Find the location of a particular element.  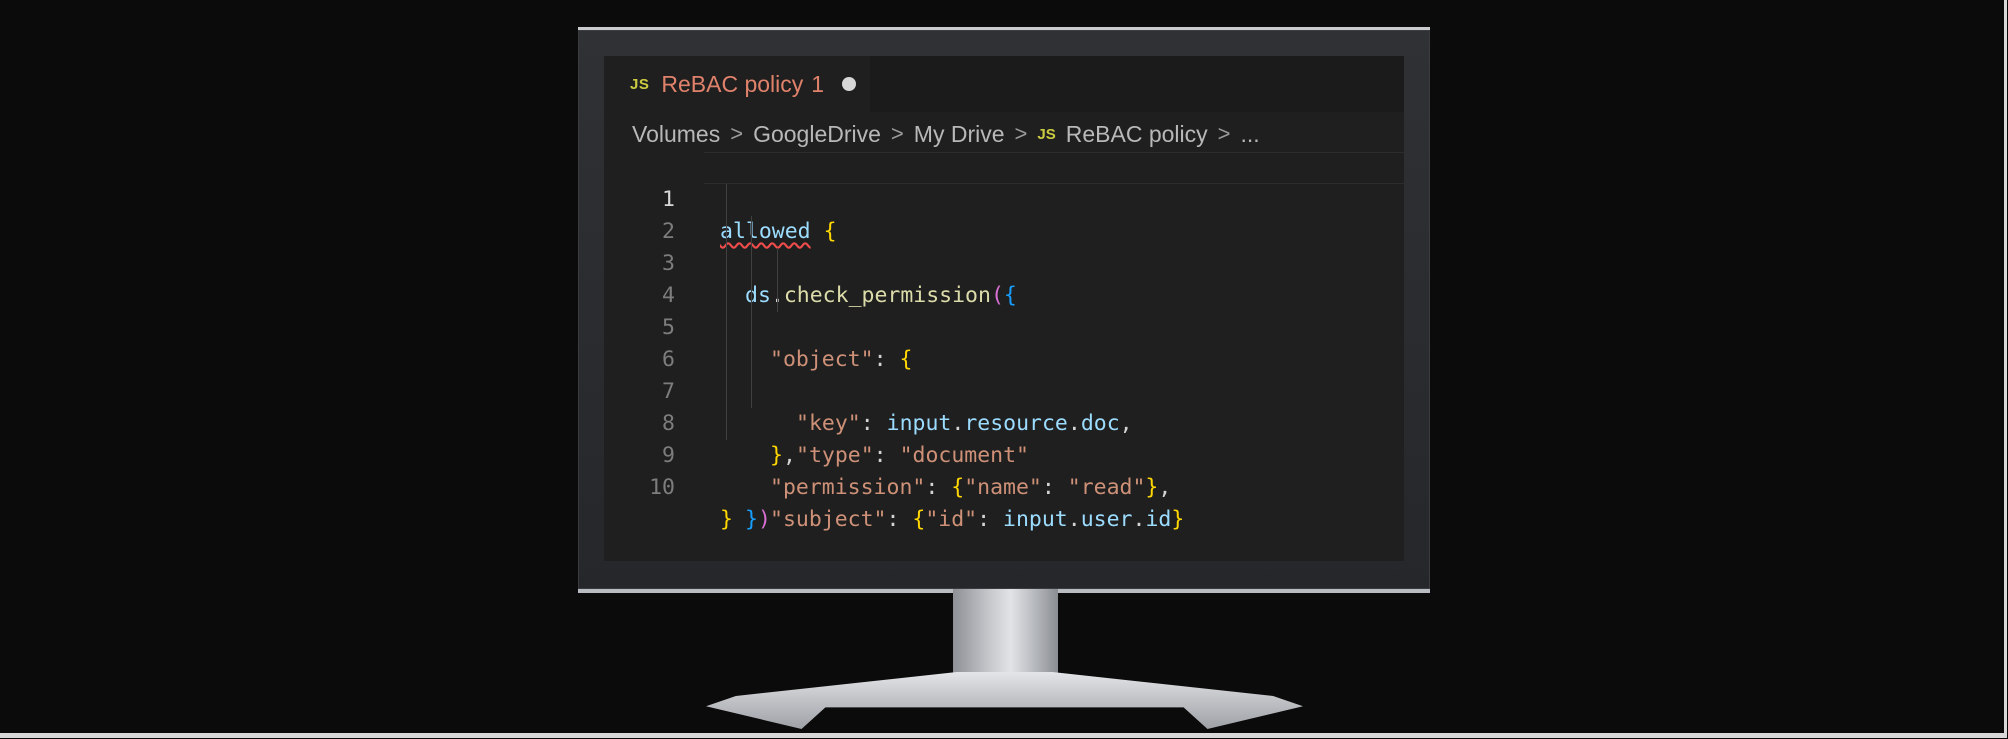

code-line-1: 1 allowed { is located at coordinates (1004, 198).